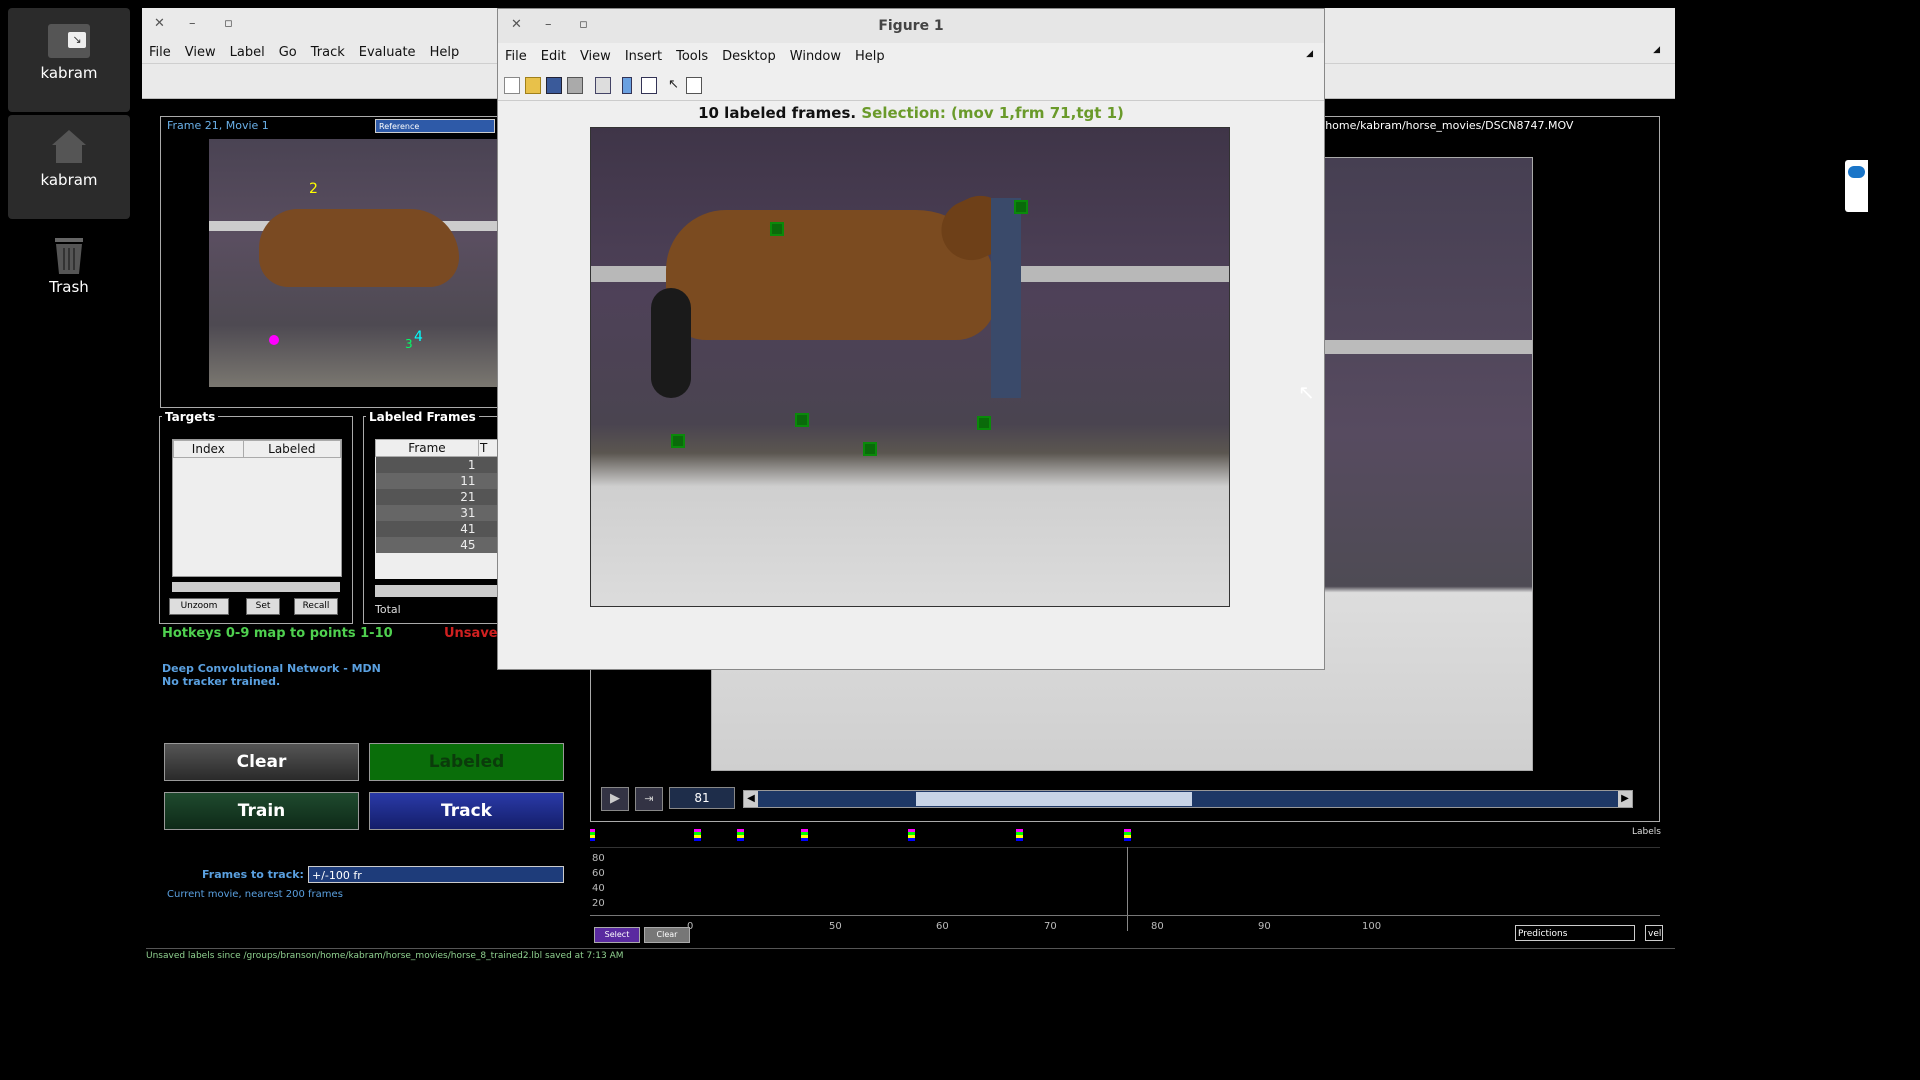 The width and height of the screenshot is (1920, 1080). I want to click on table-row: 1, so click(427, 465).